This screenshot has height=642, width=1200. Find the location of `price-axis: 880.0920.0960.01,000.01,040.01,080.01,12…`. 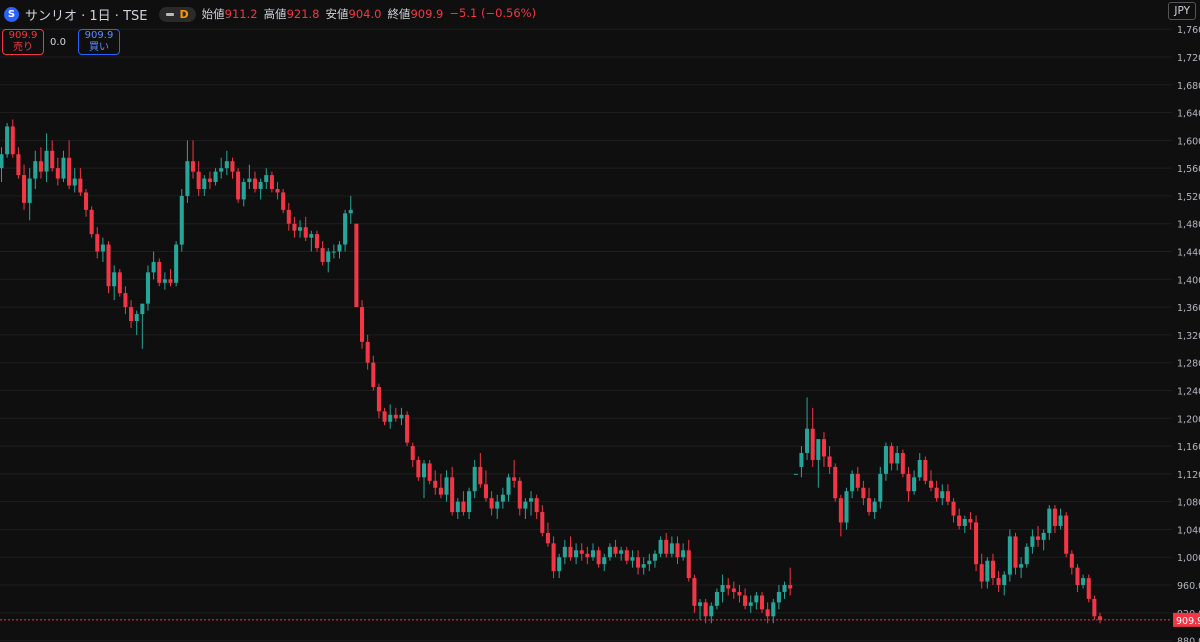

price-axis: 880.0920.0960.01,000.01,040.01,080.01,12… is located at coordinates (1186, 321).